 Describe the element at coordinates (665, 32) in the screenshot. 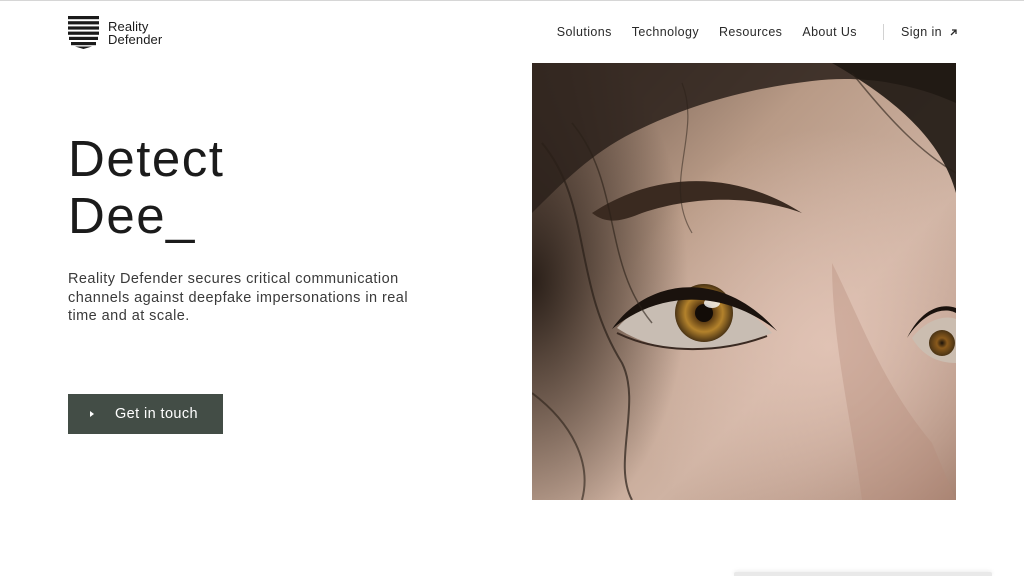

I see `nav-item-technology: Technology` at that location.